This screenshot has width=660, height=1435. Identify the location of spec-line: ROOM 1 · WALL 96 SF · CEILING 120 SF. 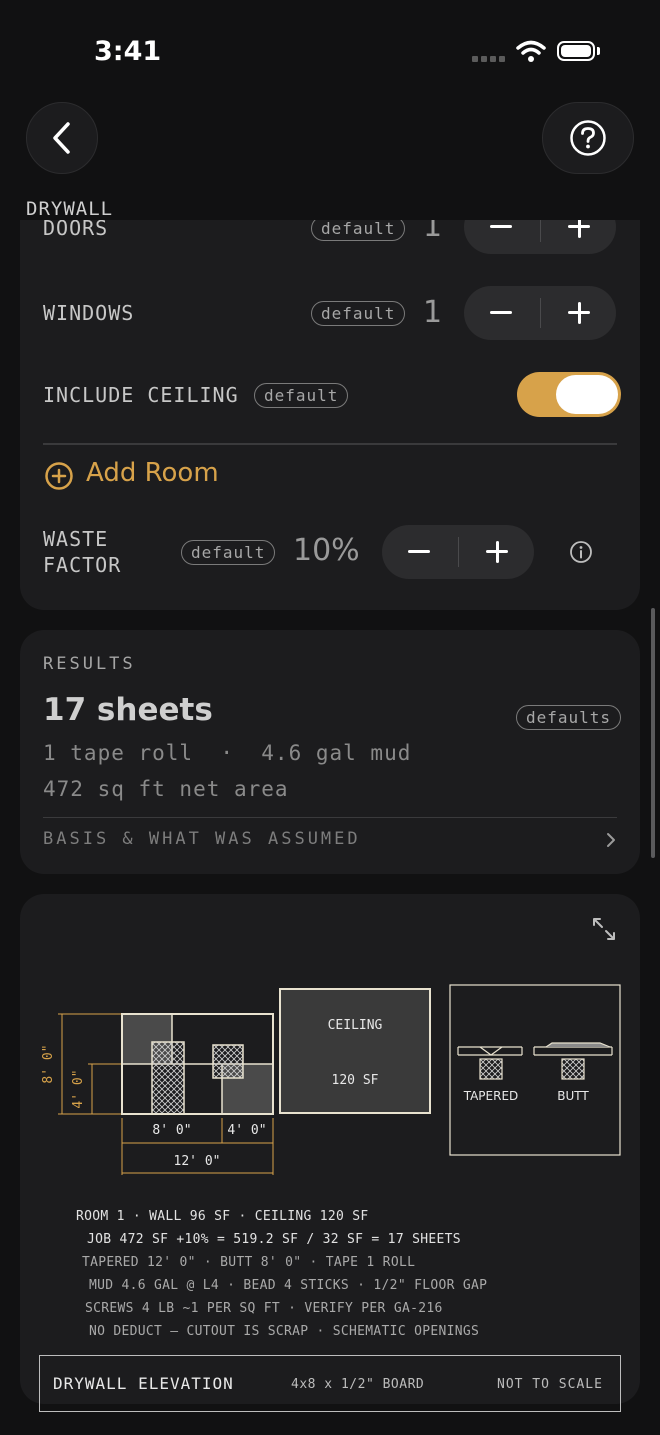
(222, 1216).